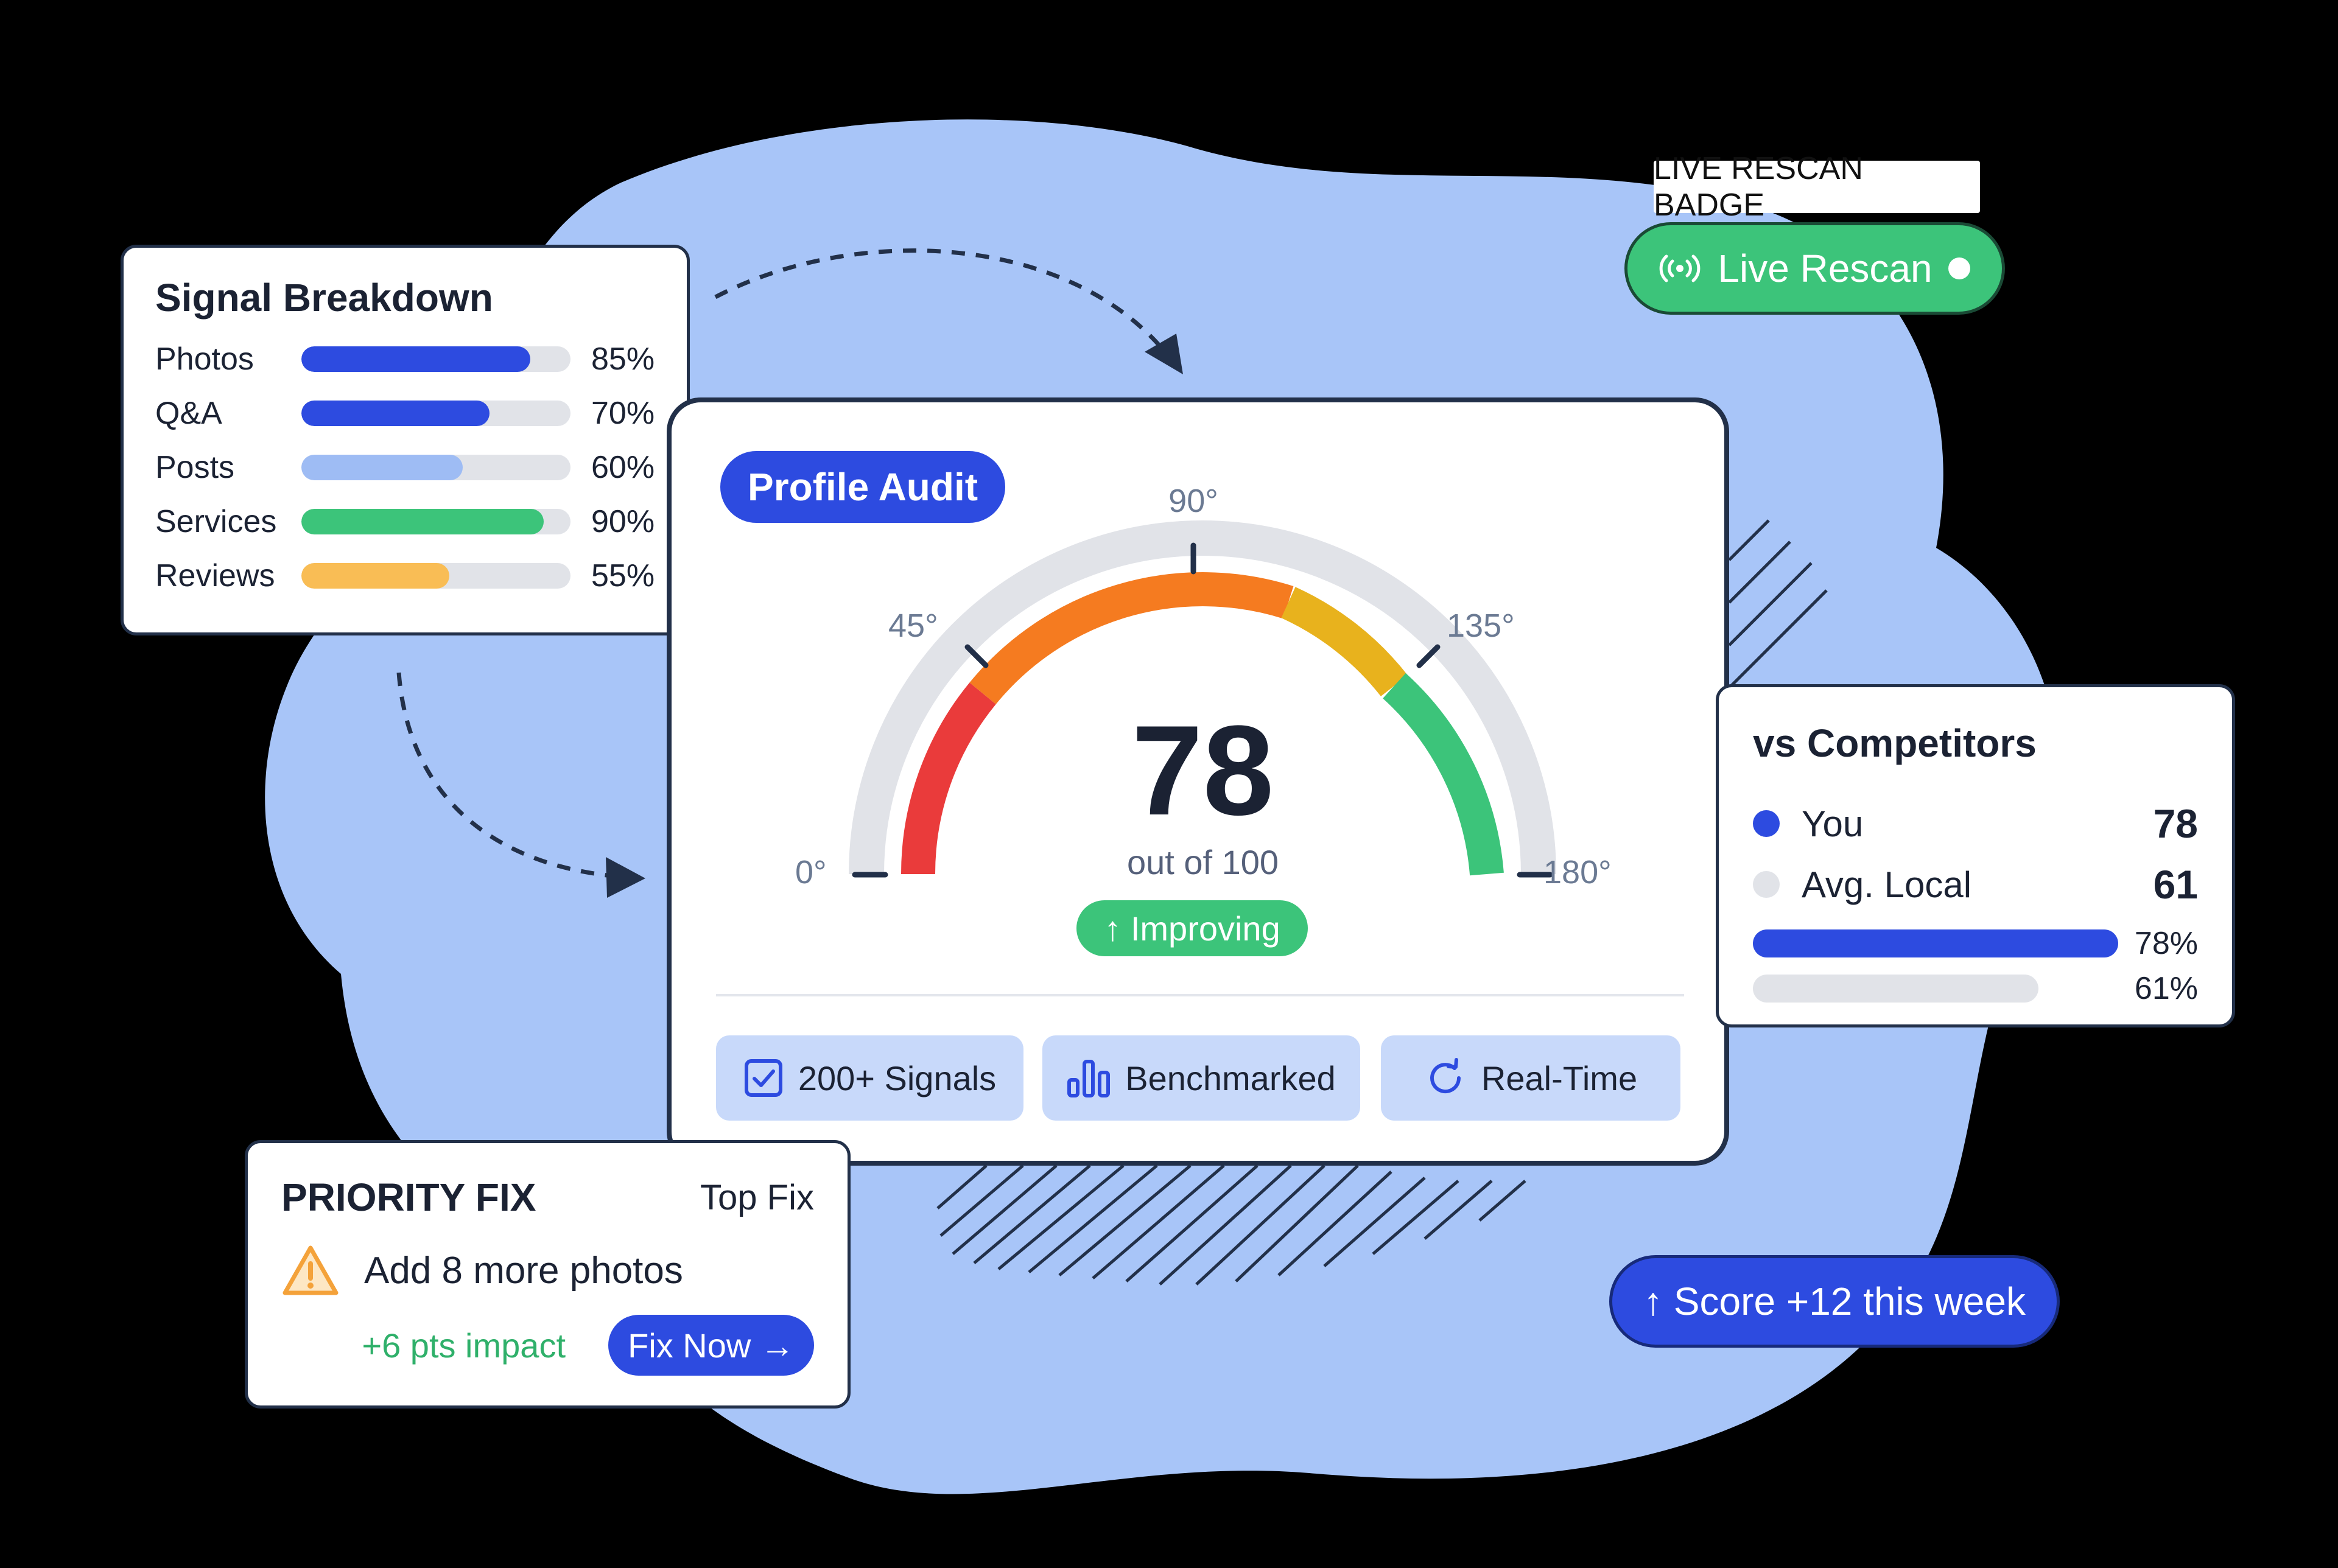 The image size is (2338, 1568). I want to click on top-fix-tag: Top Fix, so click(757, 1197).